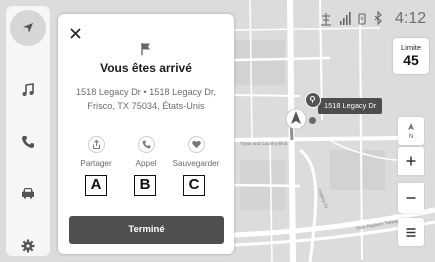 The height and width of the screenshot is (262, 435). What do you see at coordinates (326, 19) in the screenshot?
I see `antenna-icon` at bounding box center [326, 19].